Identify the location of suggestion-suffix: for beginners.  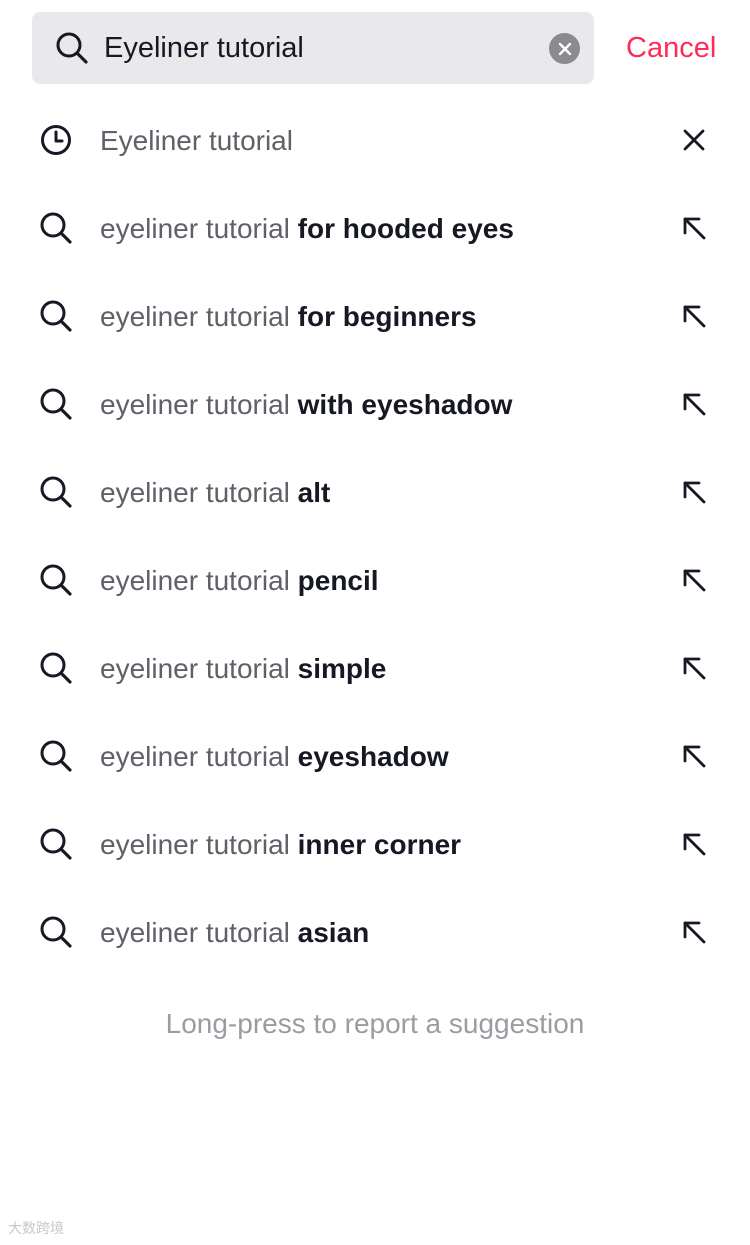
(387, 316).